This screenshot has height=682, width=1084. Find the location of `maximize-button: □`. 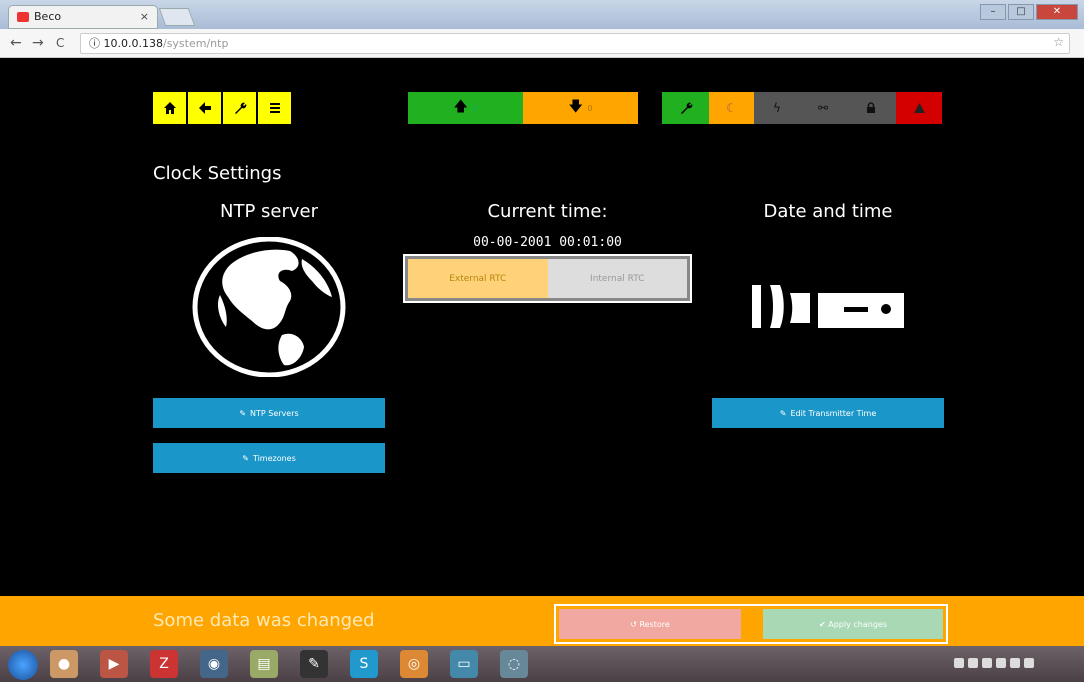

maximize-button: □ is located at coordinates (1021, 12).